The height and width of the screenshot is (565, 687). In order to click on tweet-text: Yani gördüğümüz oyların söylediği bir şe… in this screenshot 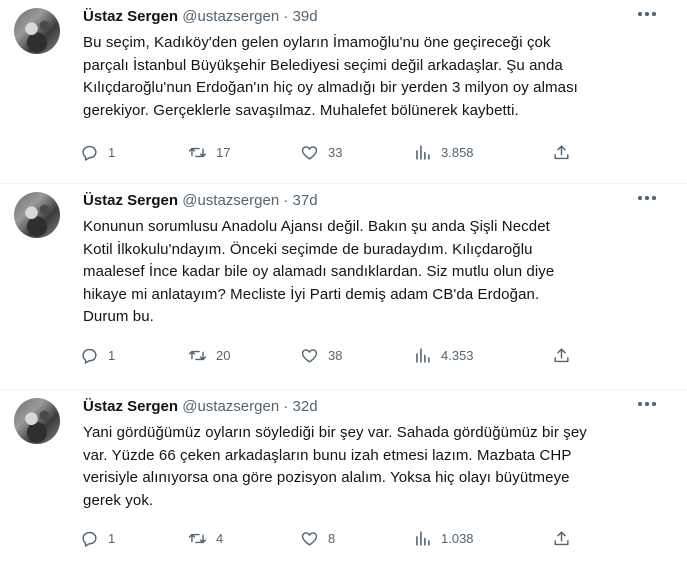, I will do `click(373, 467)`.